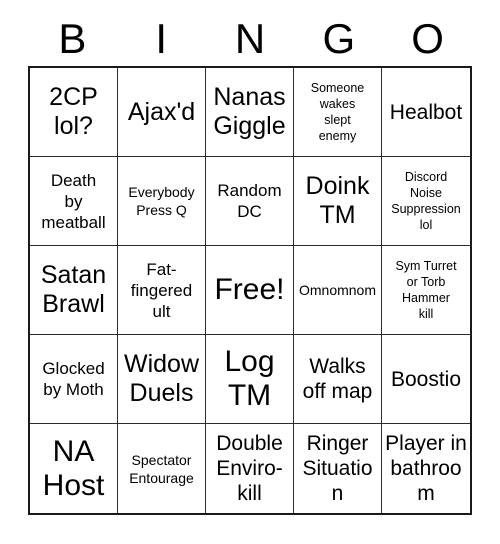 The height and width of the screenshot is (544, 500). I want to click on bingo-cell: Fat- fingered ult, so click(162, 290).